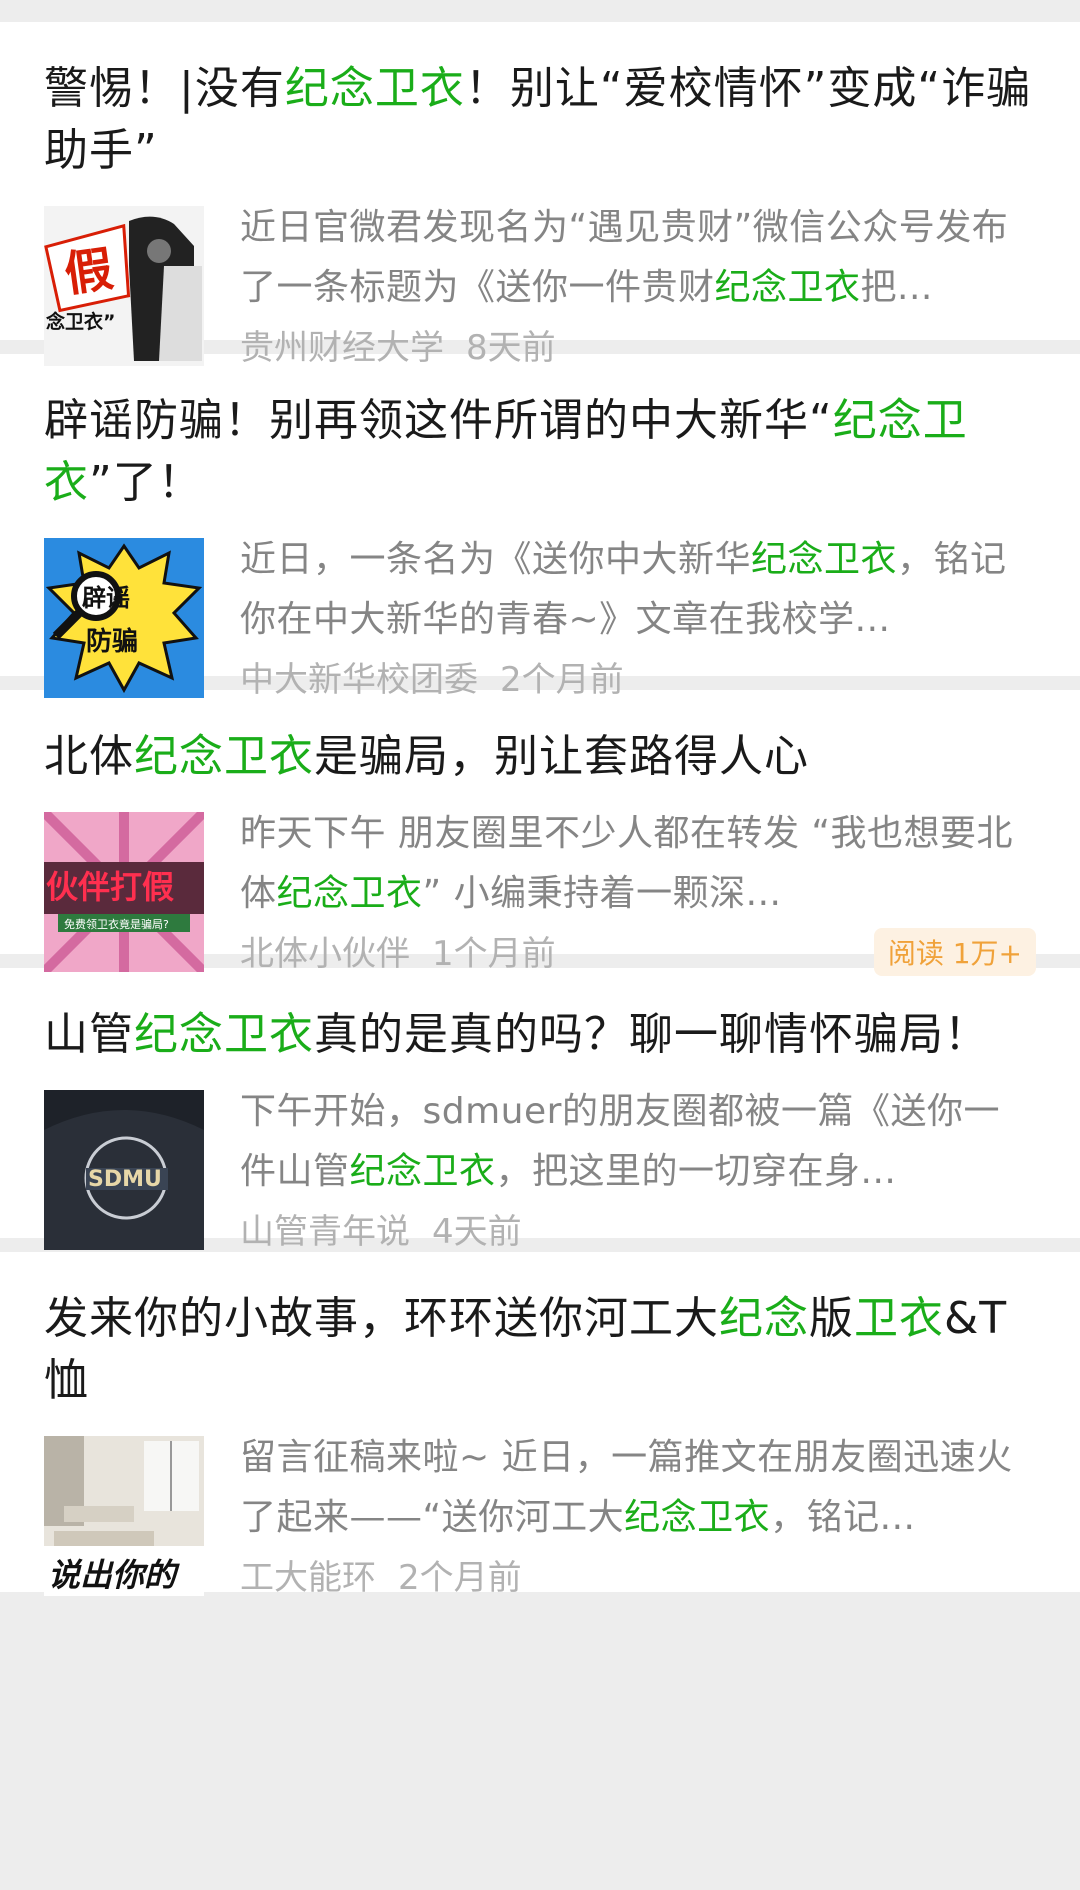  I want to click on partner-fake-icon: 伙伴打假 免费领卫衣竟是骗局?, so click(124, 892).